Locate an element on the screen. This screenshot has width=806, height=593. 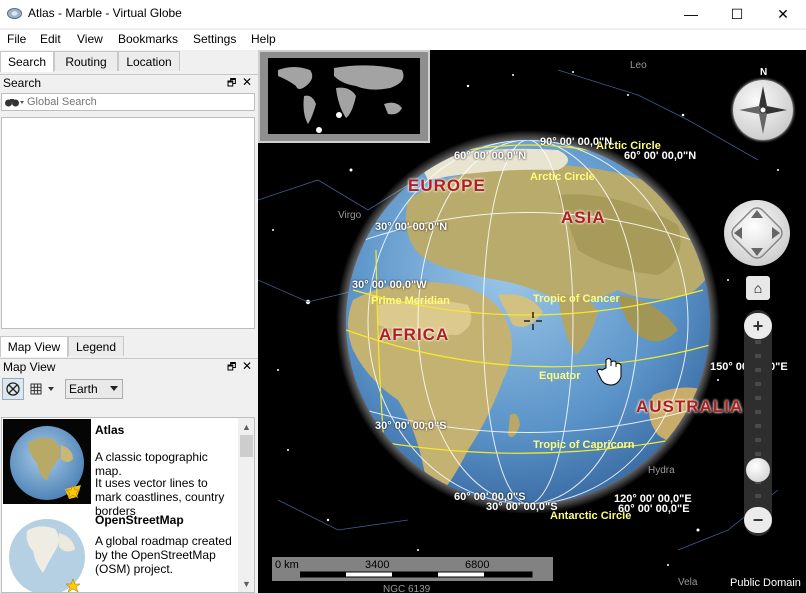
search-field is located at coordinates (128, 102).